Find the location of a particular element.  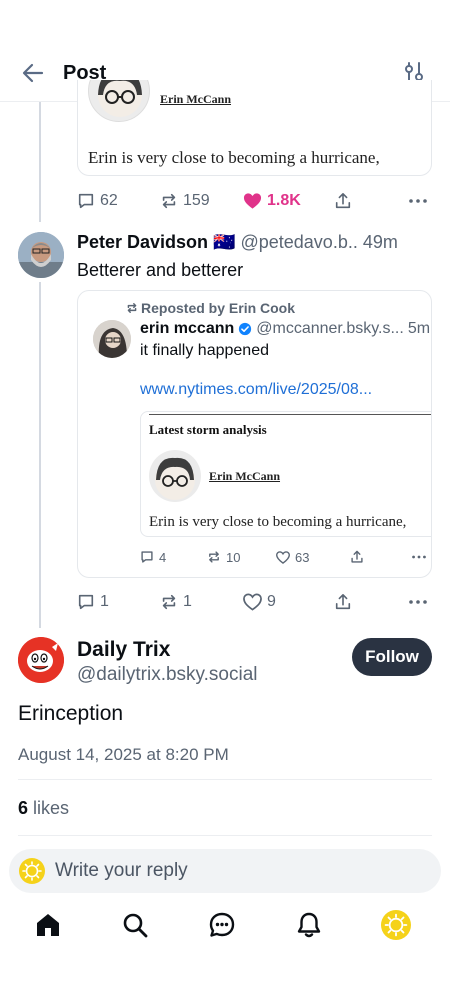

repost-count: 1 is located at coordinates (187, 601).